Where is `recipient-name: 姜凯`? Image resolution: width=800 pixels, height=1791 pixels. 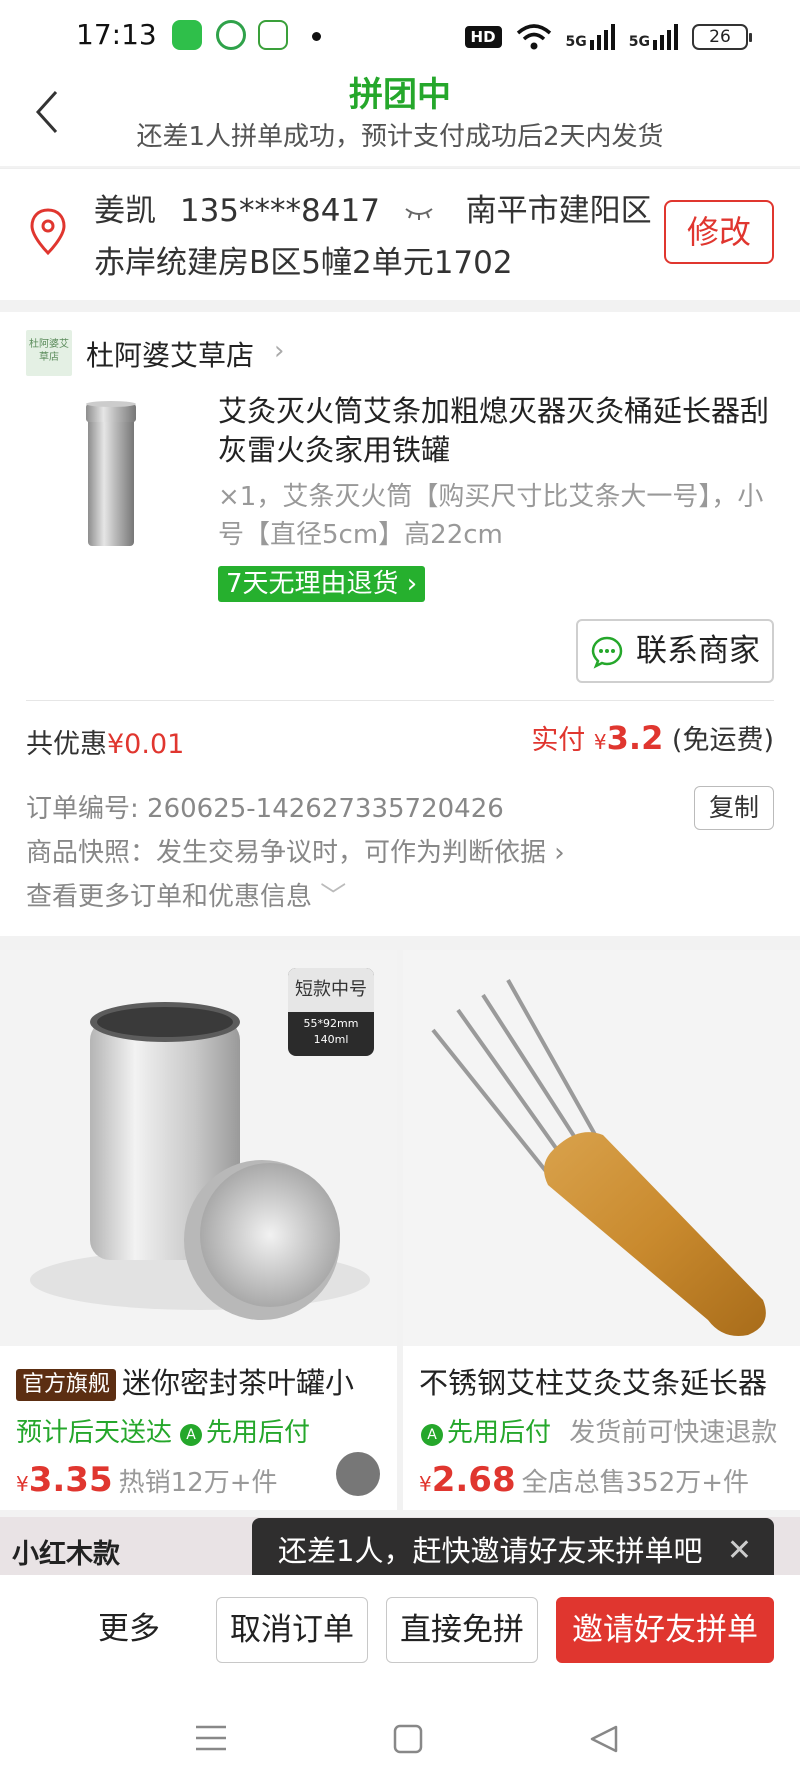 recipient-name: 姜凯 is located at coordinates (125, 211).